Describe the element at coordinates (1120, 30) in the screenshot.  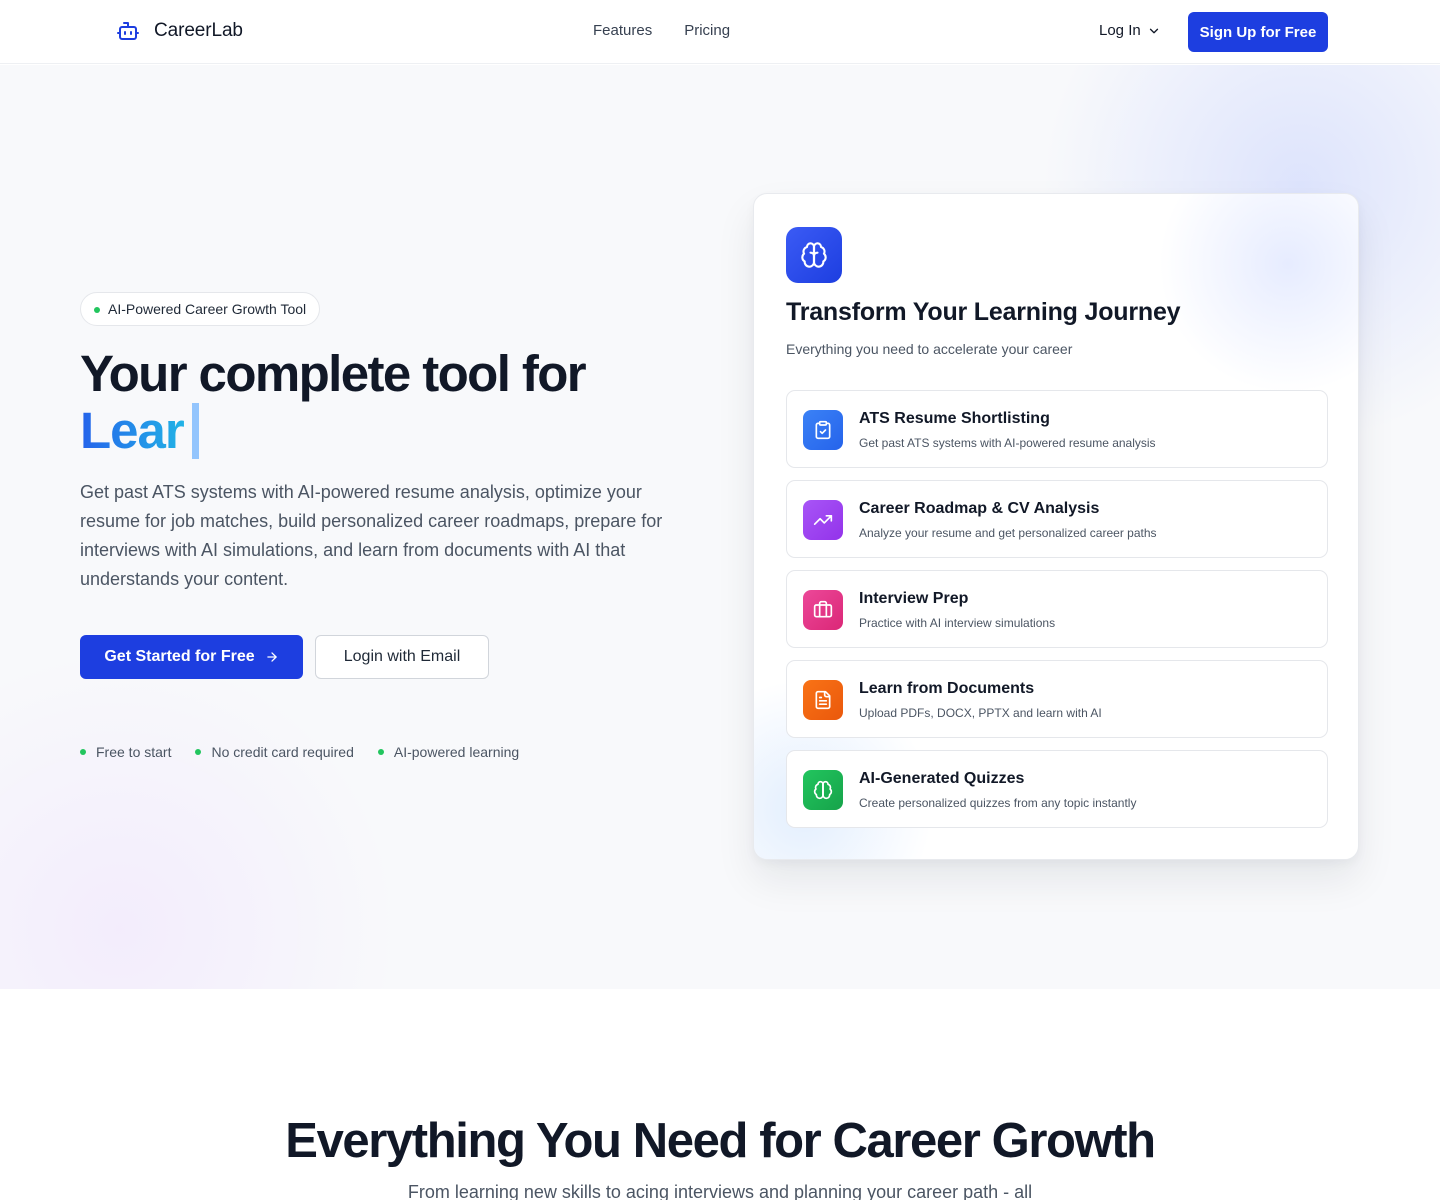
I see `login-label: Log In` at that location.